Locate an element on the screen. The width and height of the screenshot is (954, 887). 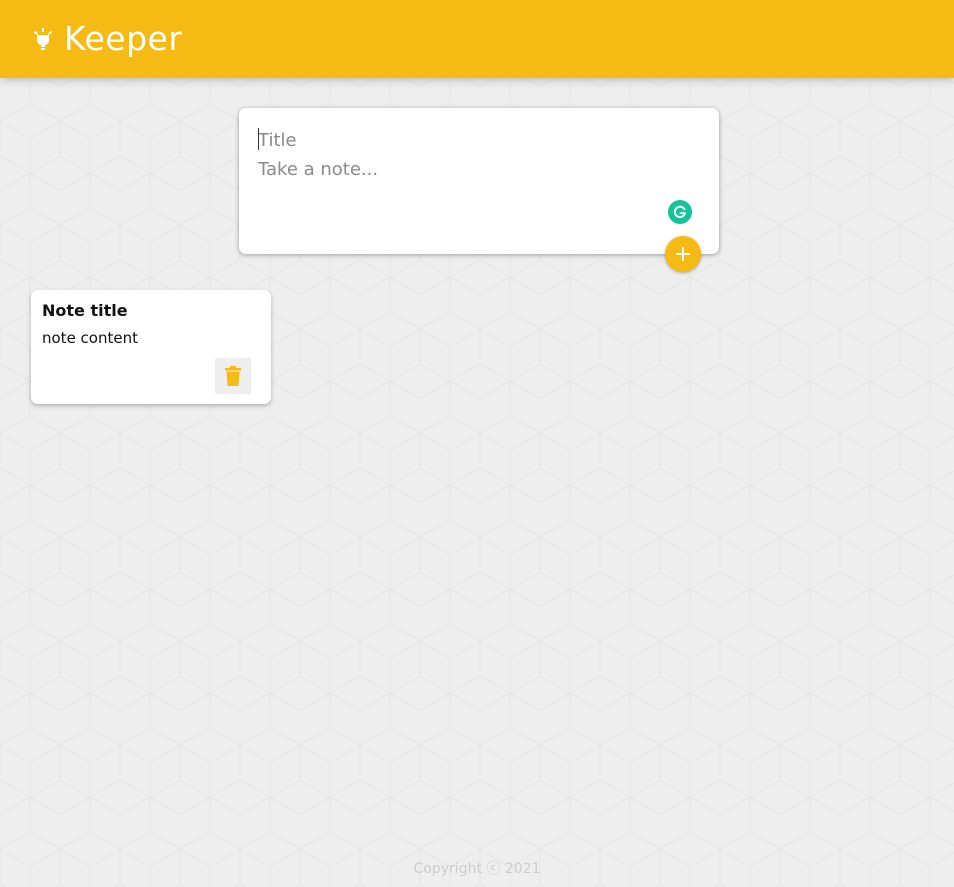
app-title: Keeper is located at coordinates (123, 38).